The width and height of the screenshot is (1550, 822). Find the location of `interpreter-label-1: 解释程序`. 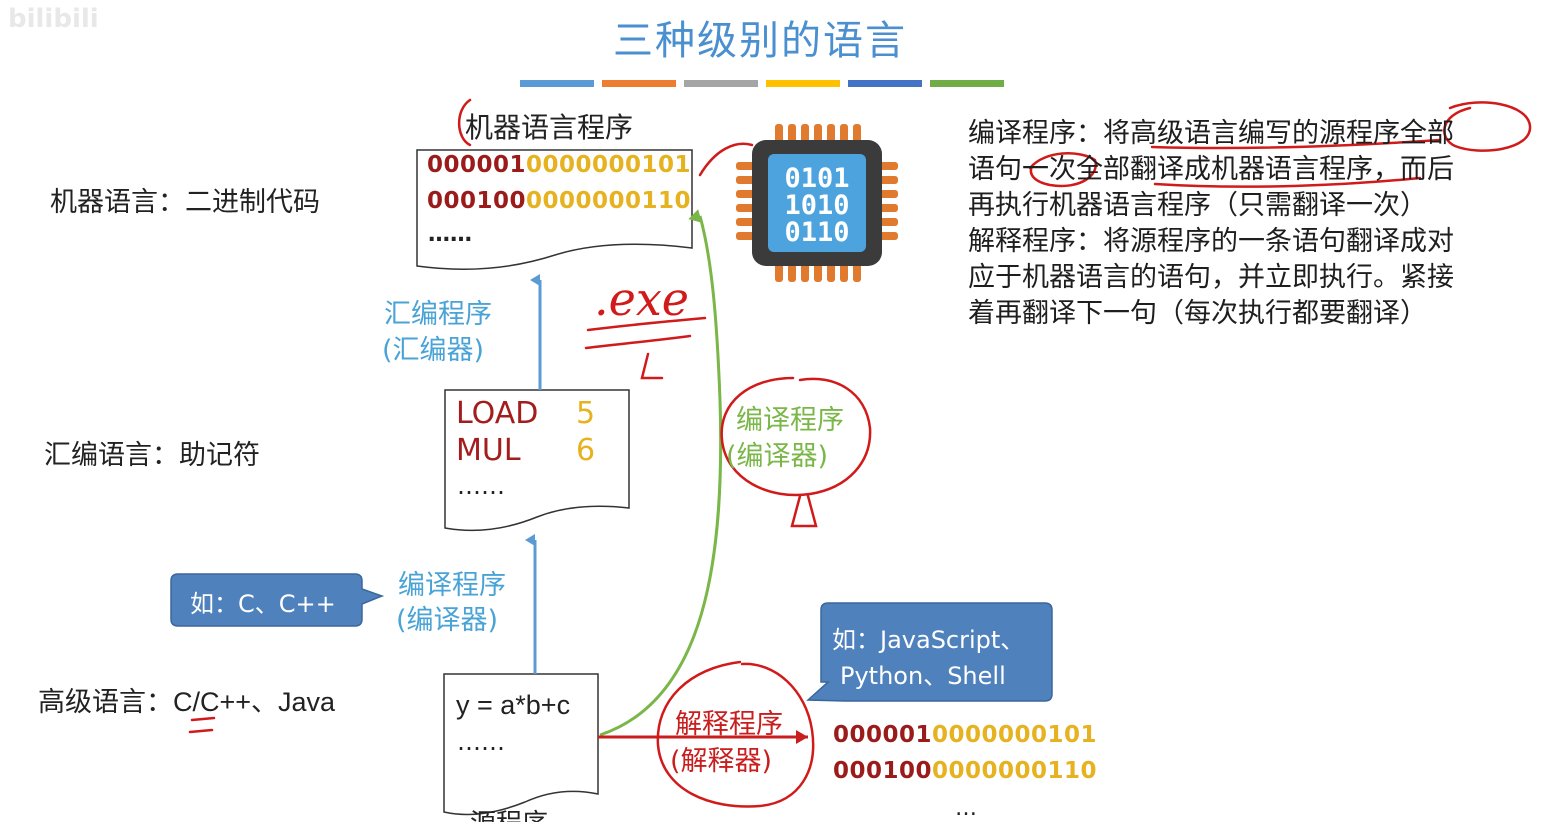

interpreter-label-1: 解释程序 is located at coordinates (729, 724).